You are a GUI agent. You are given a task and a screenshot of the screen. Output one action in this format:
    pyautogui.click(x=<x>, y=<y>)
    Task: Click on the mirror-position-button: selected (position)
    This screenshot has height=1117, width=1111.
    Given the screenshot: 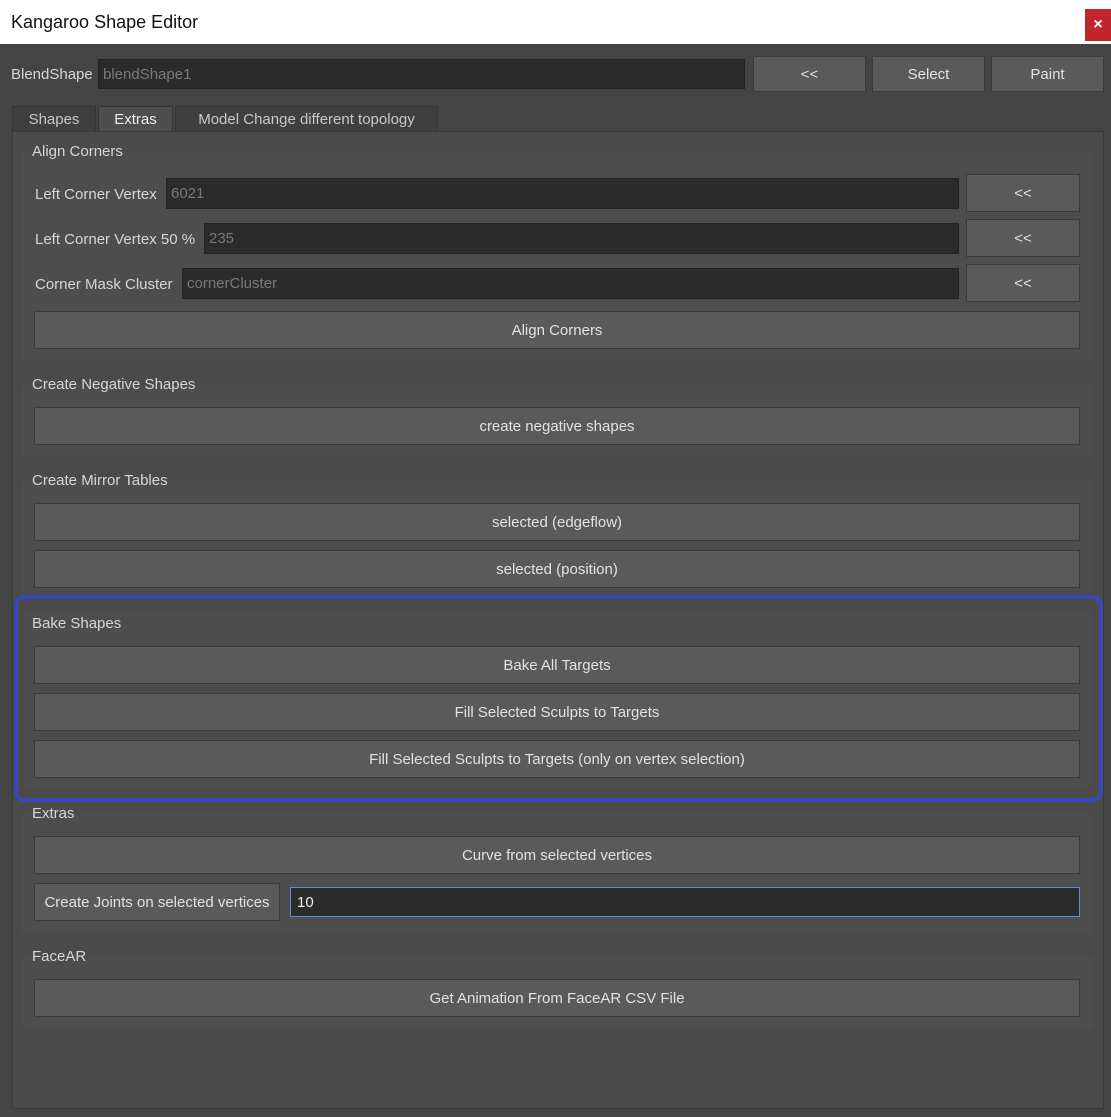 What is the action you would take?
    pyautogui.click(x=557, y=569)
    